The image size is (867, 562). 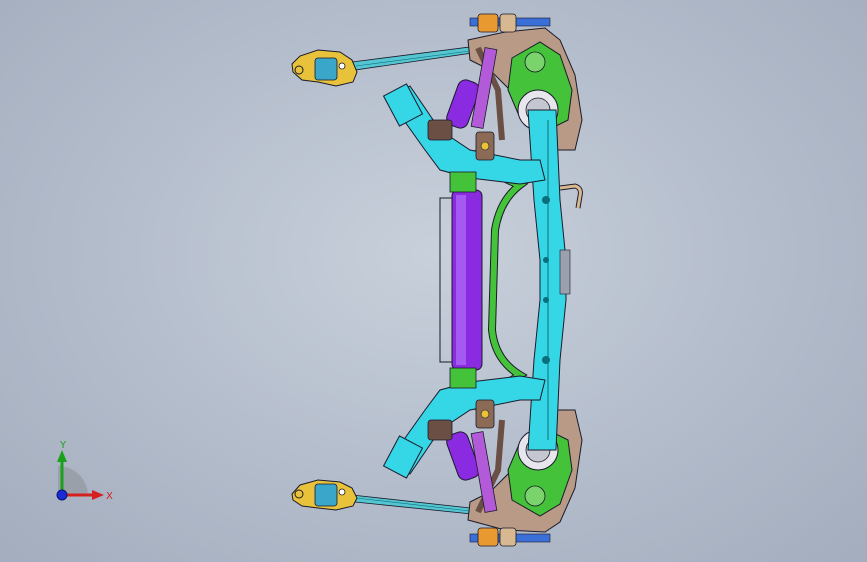 I want to click on y-axis-label: Y, so click(x=63, y=445).